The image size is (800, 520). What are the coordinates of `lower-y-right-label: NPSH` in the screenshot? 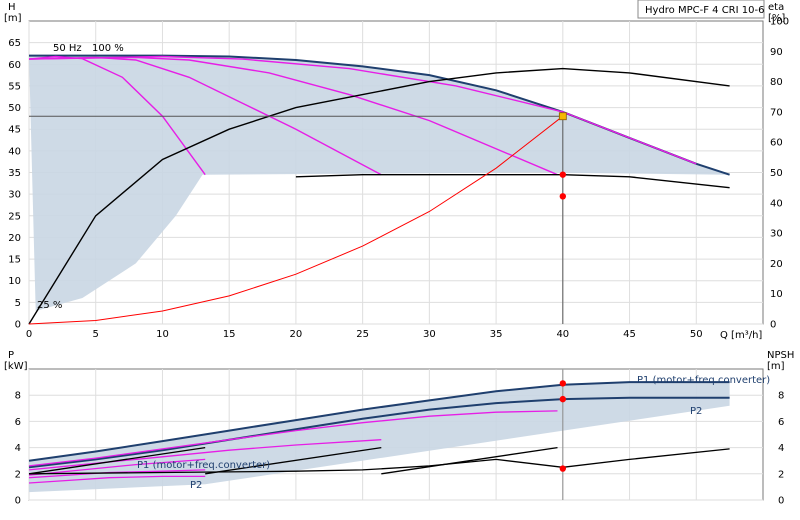 It's located at (780, 355).